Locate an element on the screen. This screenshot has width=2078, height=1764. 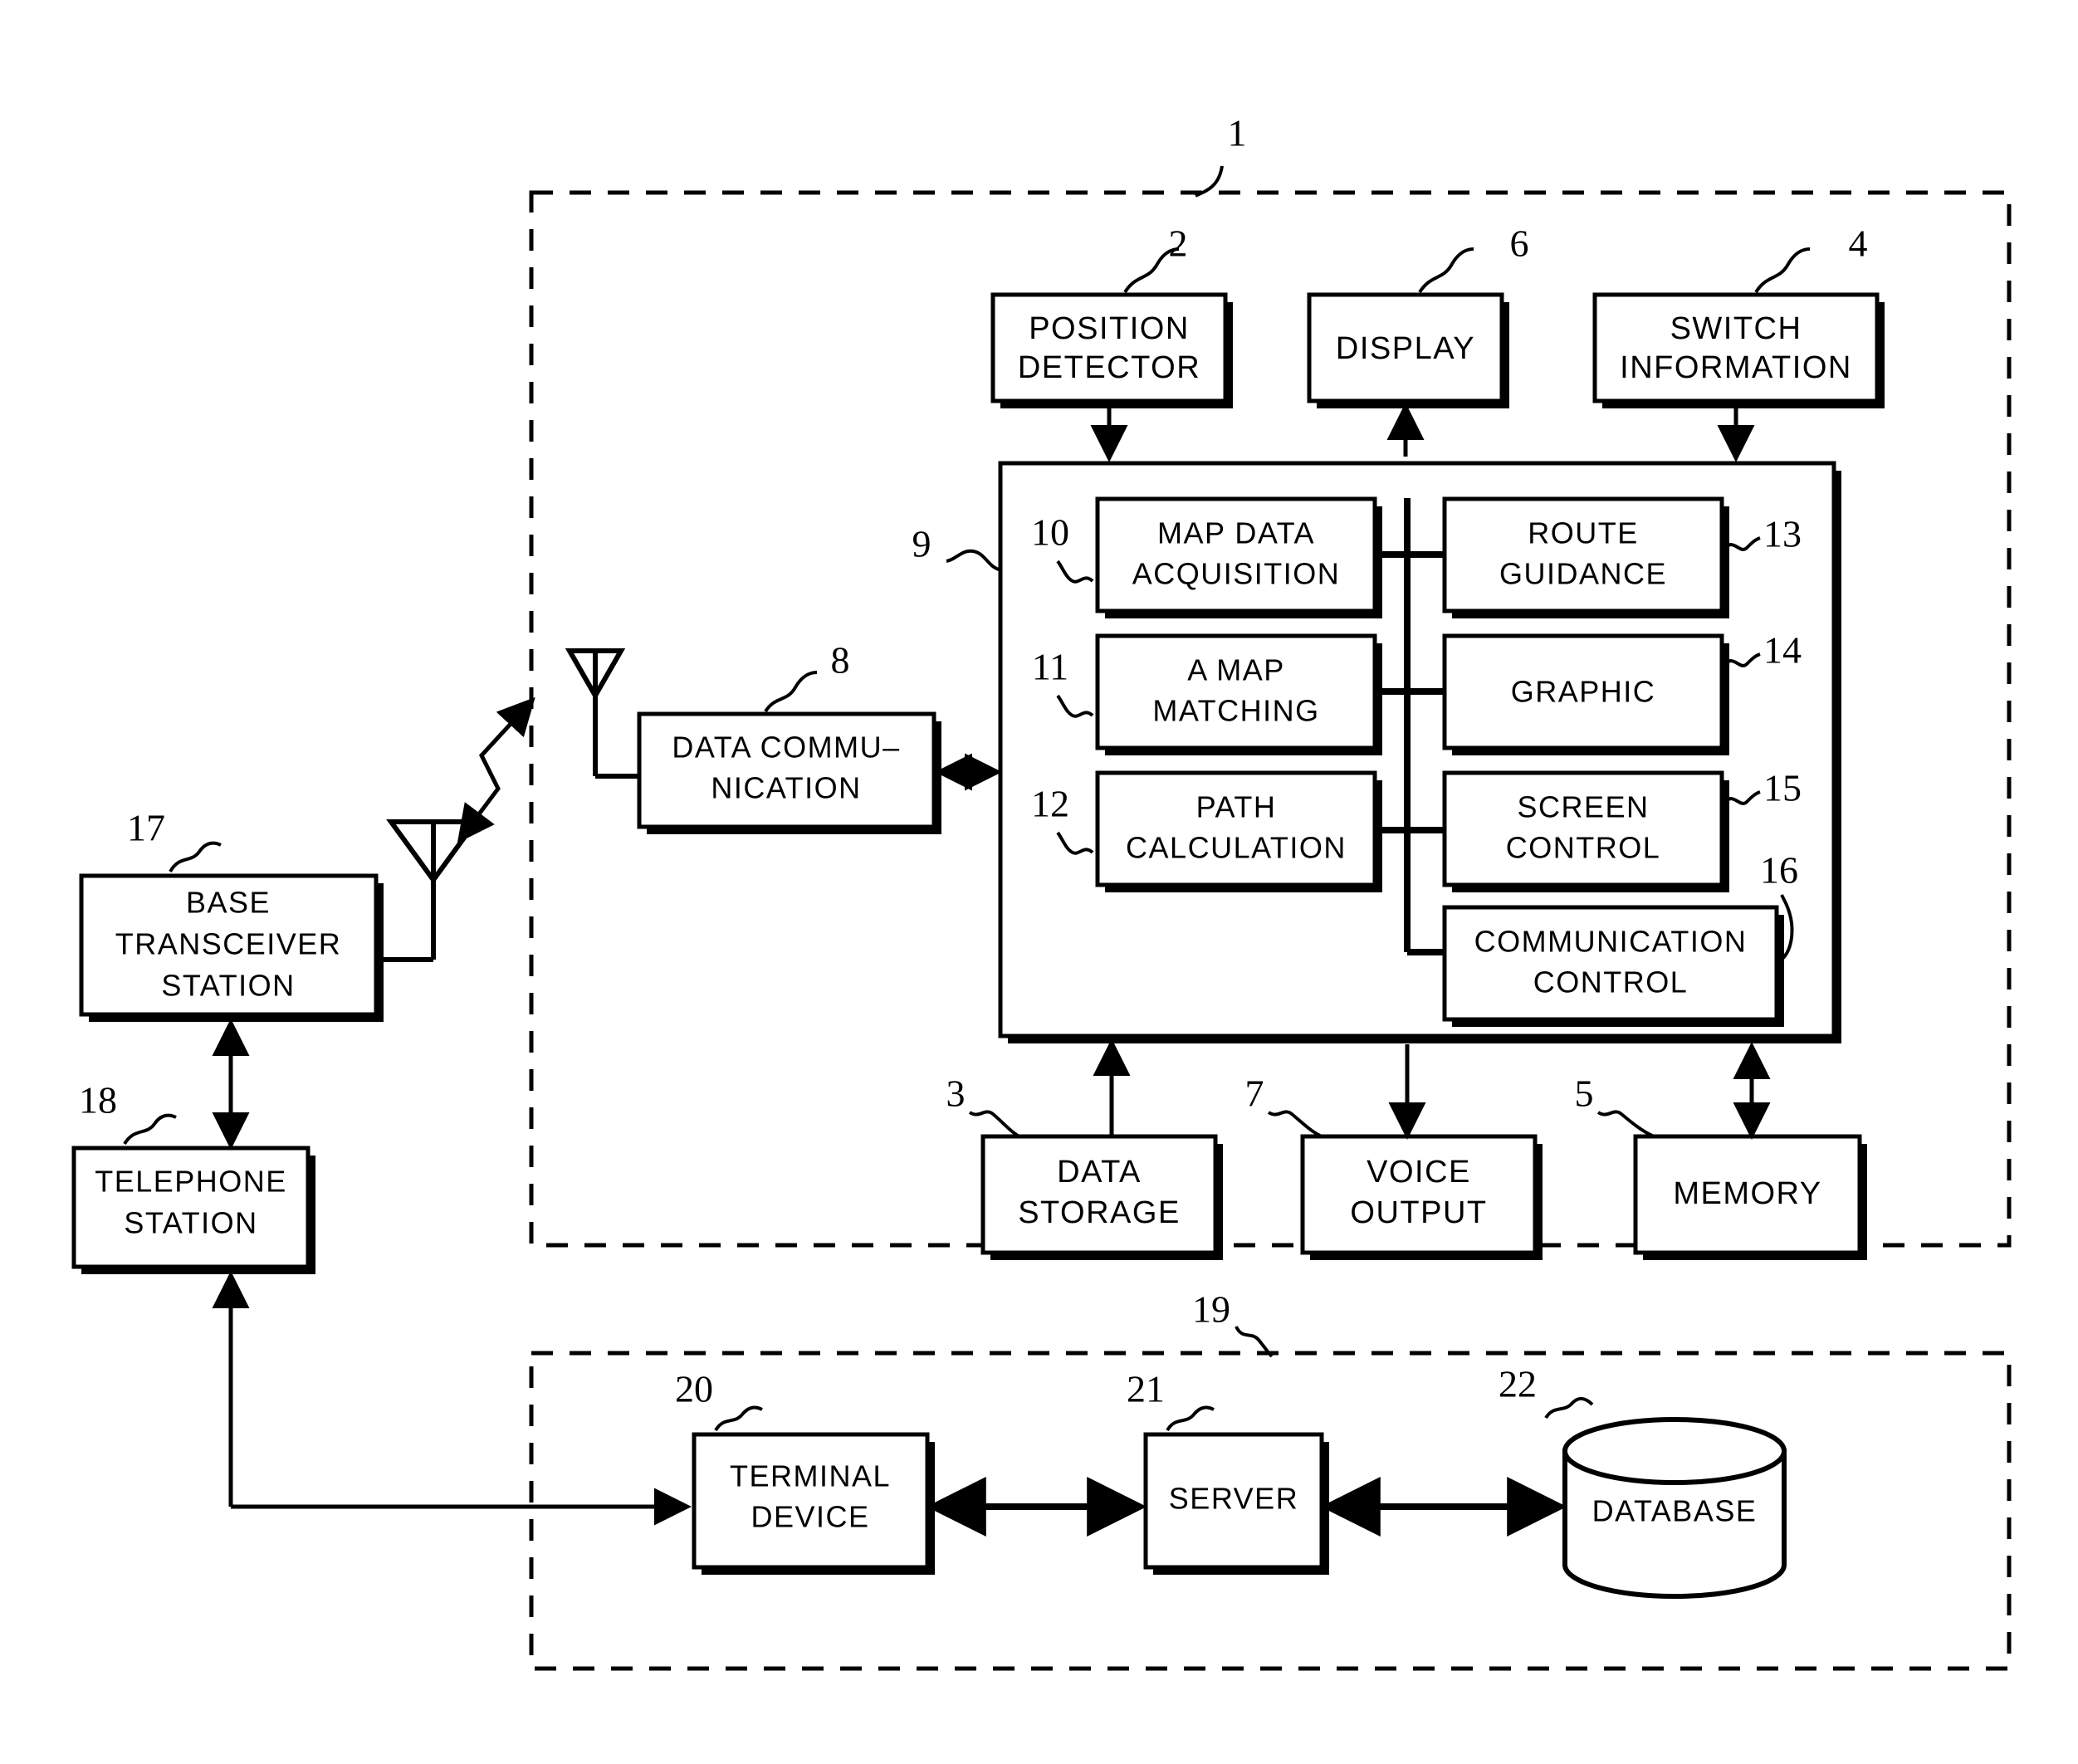
screen-control-label-1: SCREEN is located at coordinates (1583, 807).